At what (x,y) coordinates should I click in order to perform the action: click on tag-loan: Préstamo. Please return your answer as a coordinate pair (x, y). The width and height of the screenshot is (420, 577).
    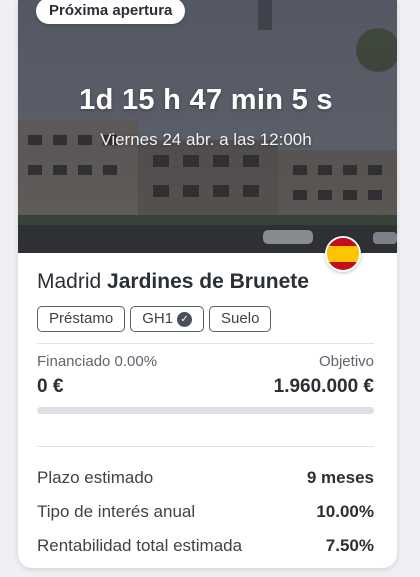
    Looking at the image, I should click on (81, 319).